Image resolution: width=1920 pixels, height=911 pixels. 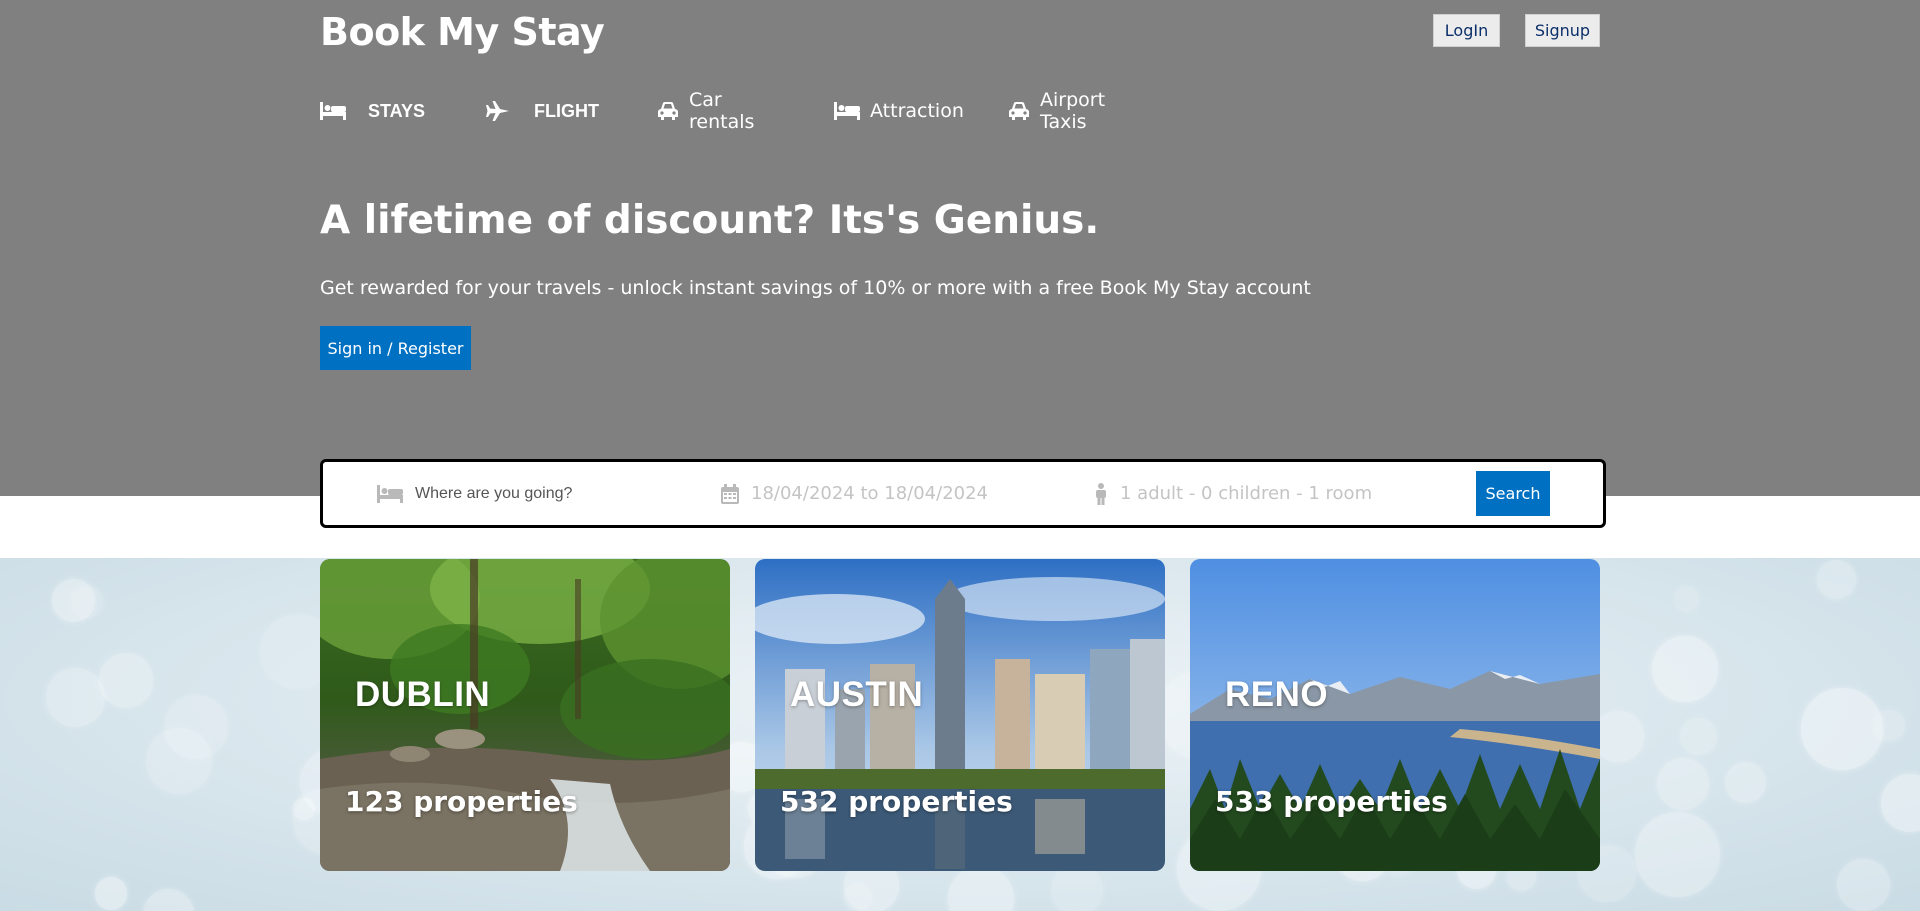 What do you see at coordinates (560, 493) in the screenshot?
I see `destination-input` at bounding box center [560, 493].